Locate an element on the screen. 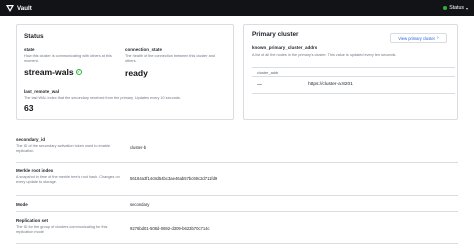 This screenshot has width=474, height=249. state-value: stream-wals ✓ is located at coordinates (53, 72).